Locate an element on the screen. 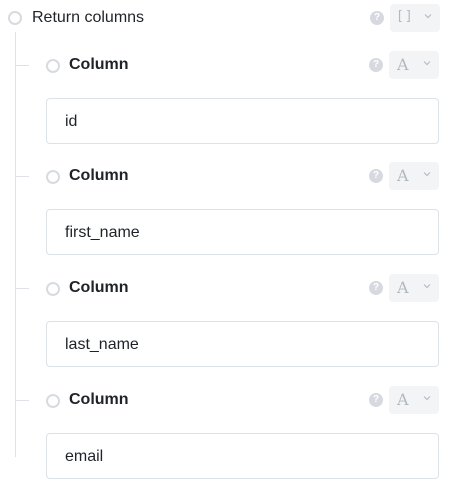 This screenshot has height=498, width=454. tree-line is located at coordinates (15, 244).